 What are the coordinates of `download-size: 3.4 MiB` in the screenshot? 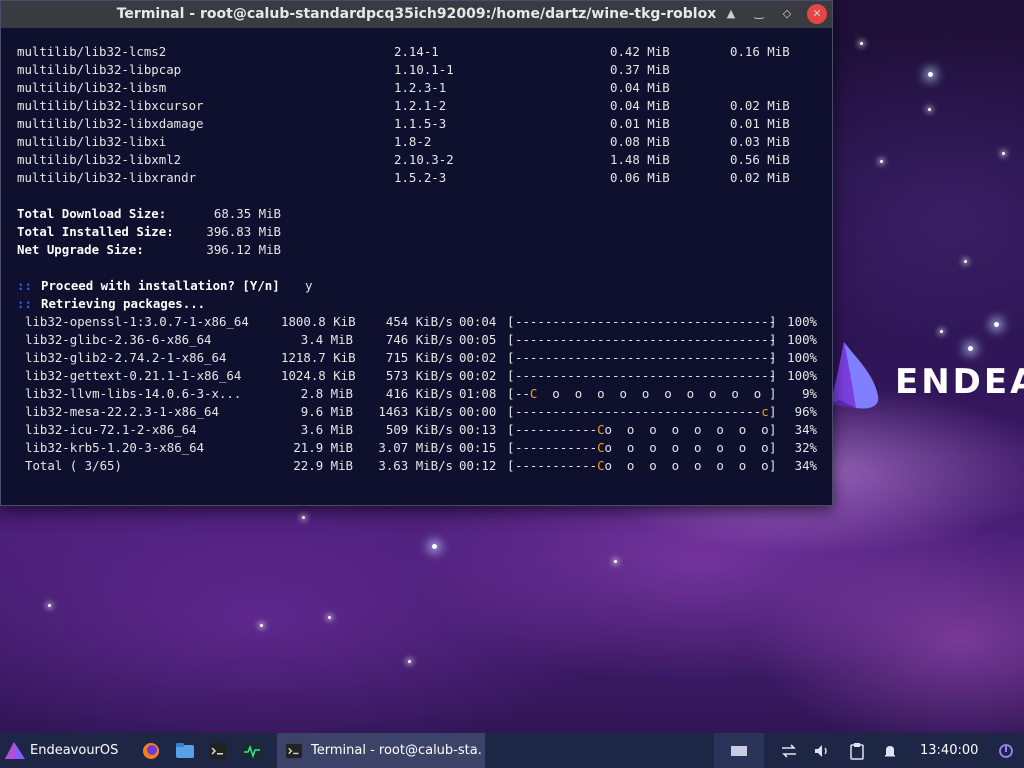 It's located at (326, 339).